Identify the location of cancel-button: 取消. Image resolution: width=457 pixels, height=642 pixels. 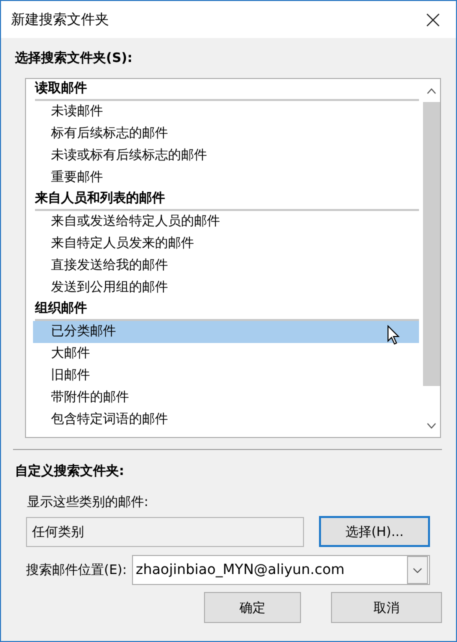
(386, 607).